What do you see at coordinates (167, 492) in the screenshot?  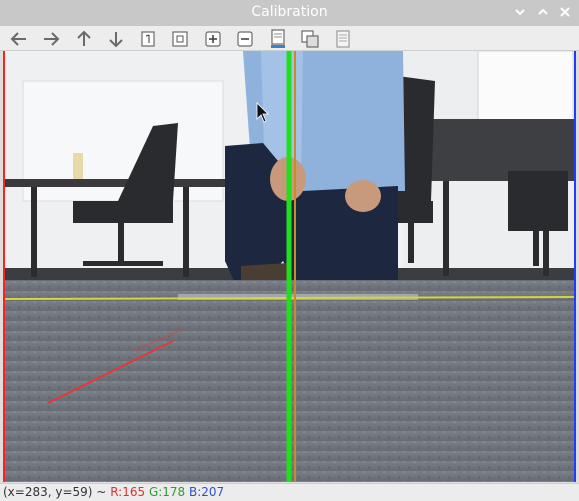 I see `status-green-value: G:178` at bounding box center [167, 492].